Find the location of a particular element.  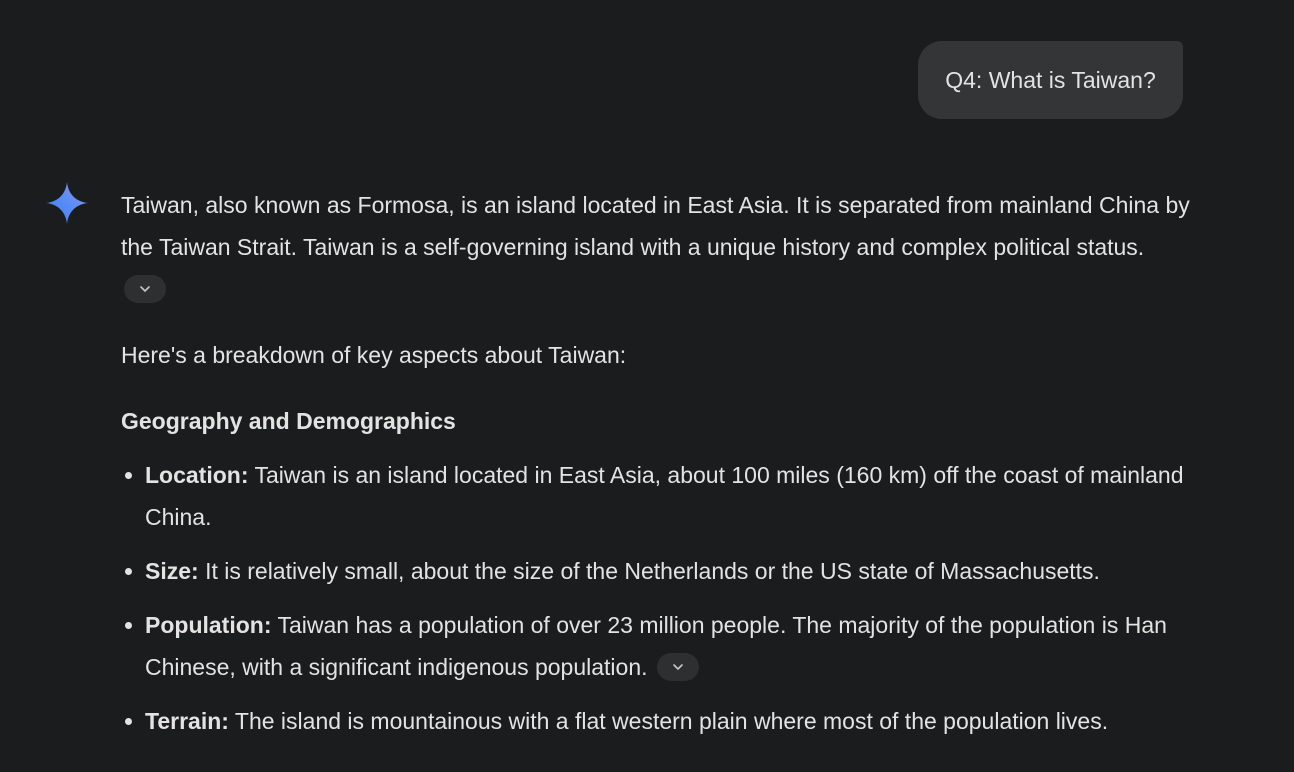

user-query-bubble: Q4: What is Taiwan? is located at coordinates (1050, 80).